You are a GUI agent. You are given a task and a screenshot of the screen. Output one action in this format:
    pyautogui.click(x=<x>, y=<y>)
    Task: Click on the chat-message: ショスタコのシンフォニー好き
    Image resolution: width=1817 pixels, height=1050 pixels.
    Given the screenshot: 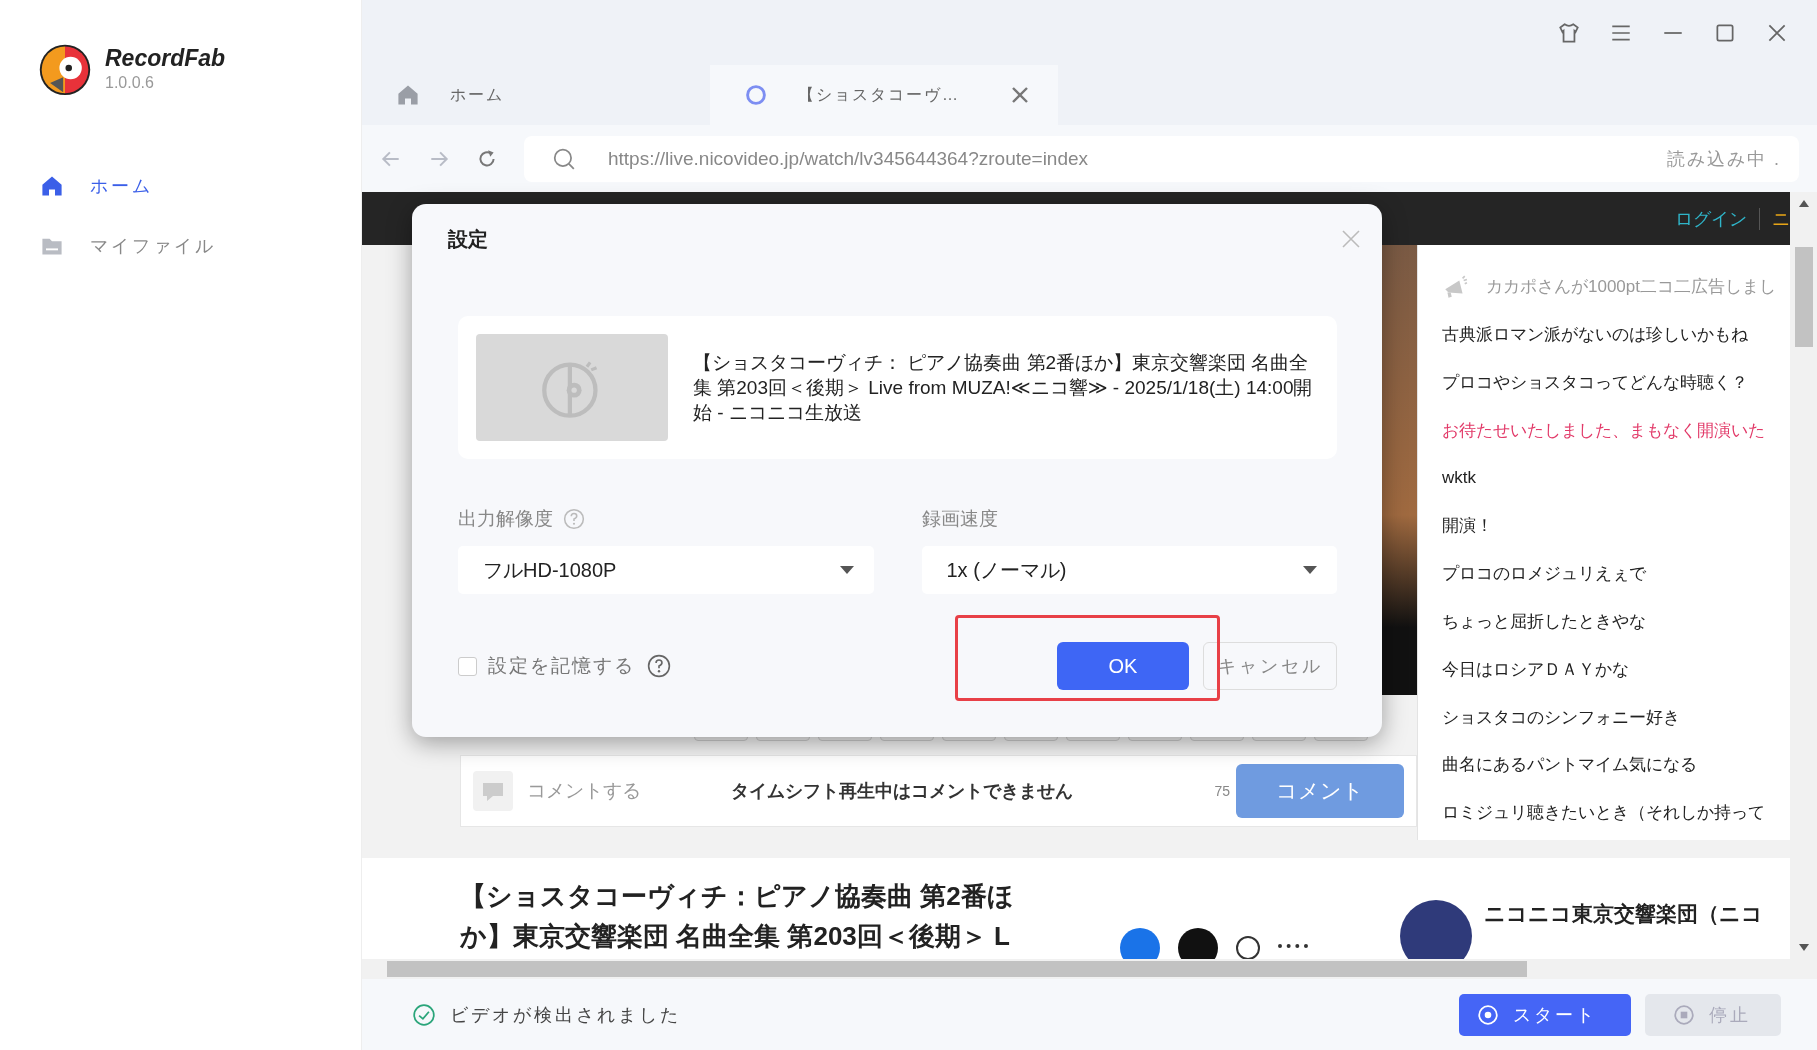 What is the action you would take?
    pyautogui.click(x=1561, y=717)
    